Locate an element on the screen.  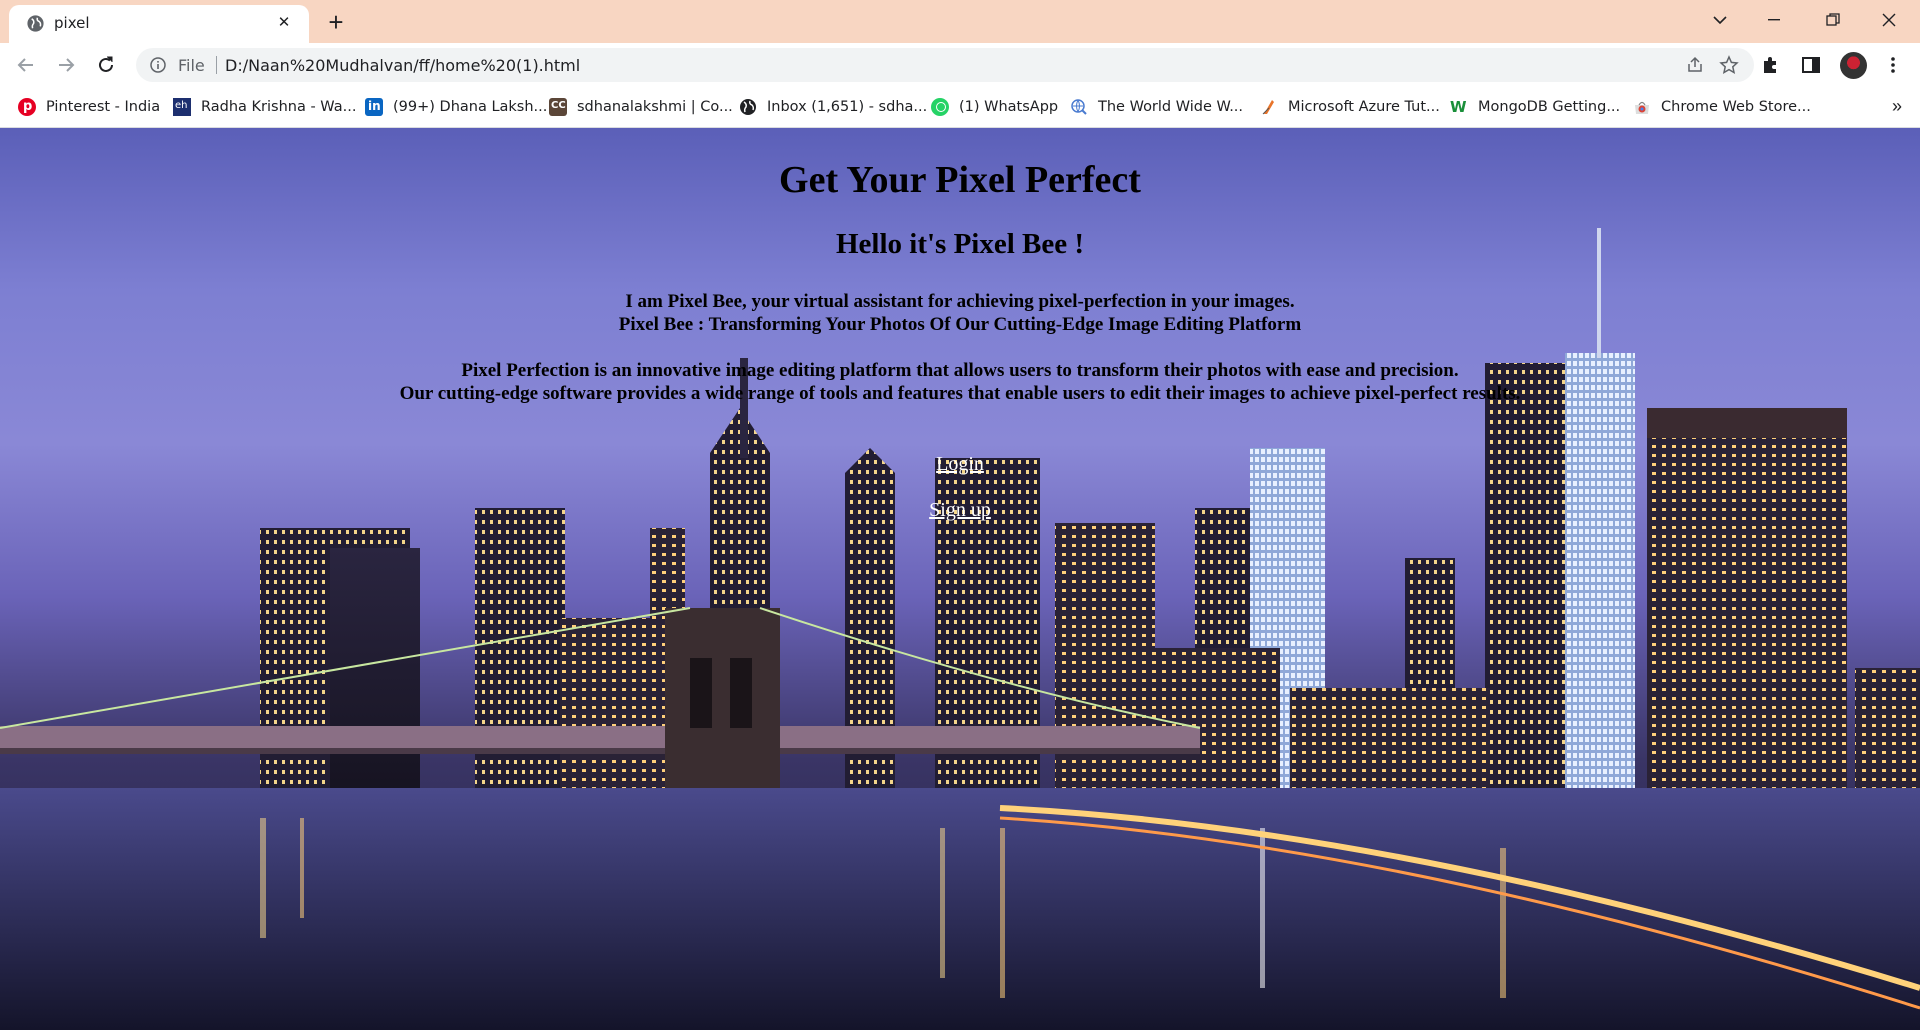
back-button is located at coordinates (26, 65).